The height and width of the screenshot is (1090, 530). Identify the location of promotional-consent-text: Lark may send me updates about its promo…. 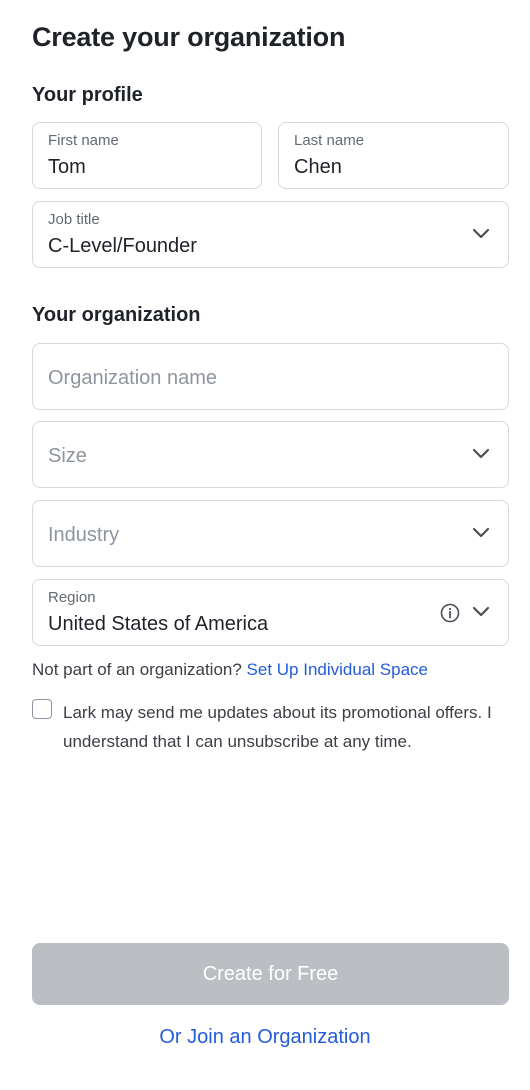
(277, 727).